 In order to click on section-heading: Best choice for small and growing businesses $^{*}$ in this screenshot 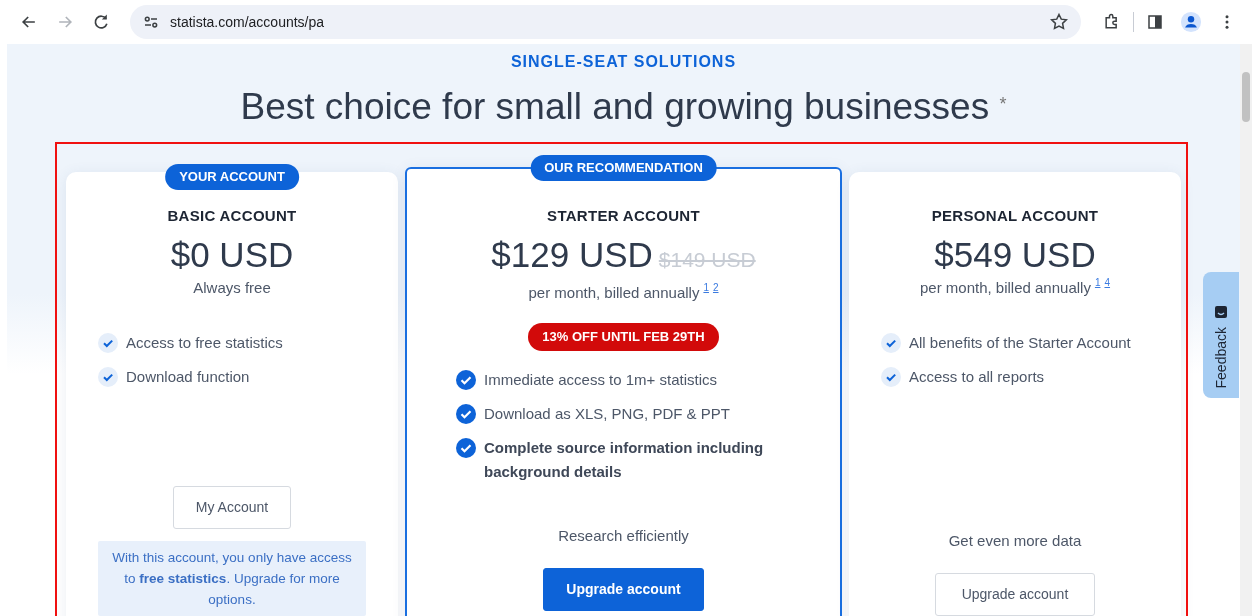, I will do `click(623, 107)`.